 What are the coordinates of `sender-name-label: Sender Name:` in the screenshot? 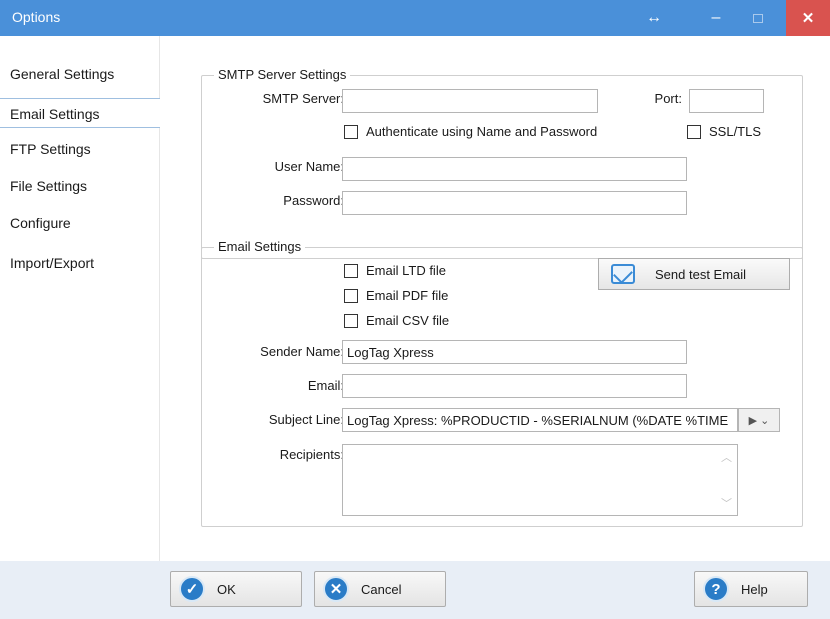 It's located at (302, 351).